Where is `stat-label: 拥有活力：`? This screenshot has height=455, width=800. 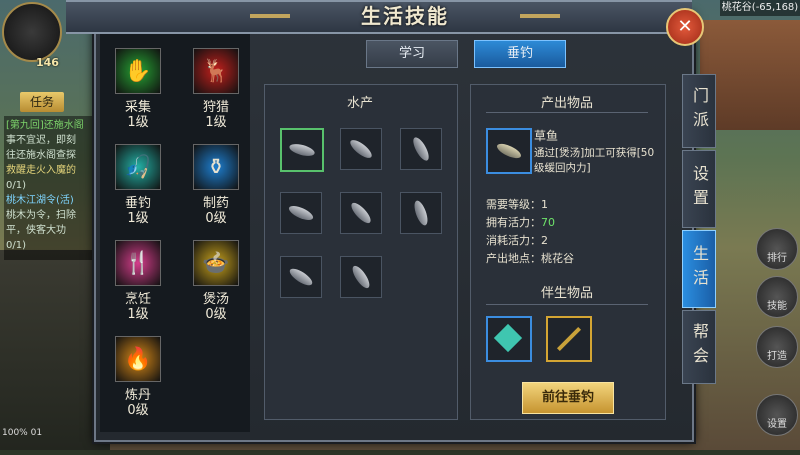 stat-label: 拥有活力： is located at coordinates (513, 222).